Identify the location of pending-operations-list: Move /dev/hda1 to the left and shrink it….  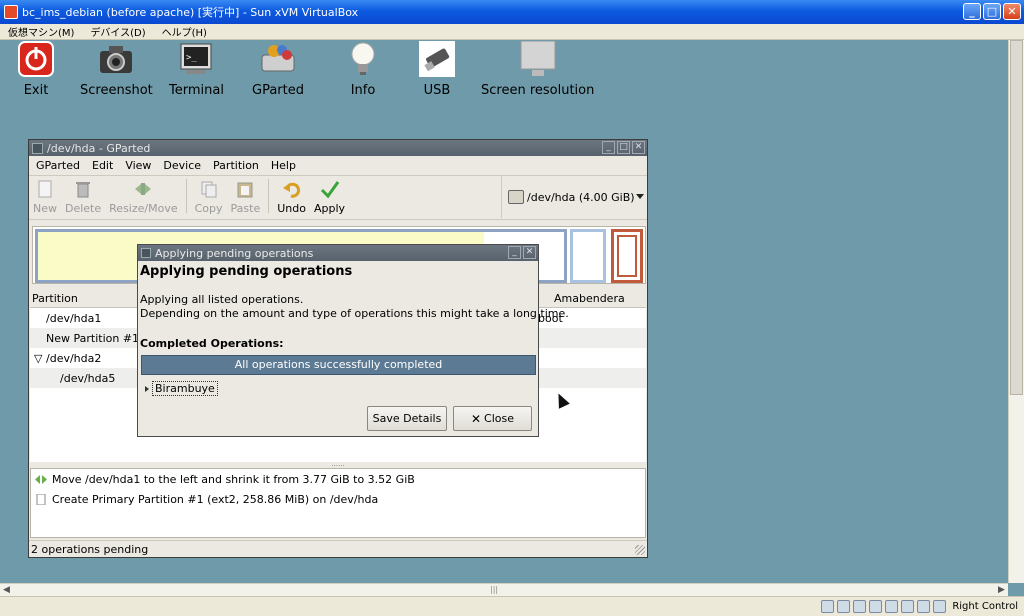
(338, 503).